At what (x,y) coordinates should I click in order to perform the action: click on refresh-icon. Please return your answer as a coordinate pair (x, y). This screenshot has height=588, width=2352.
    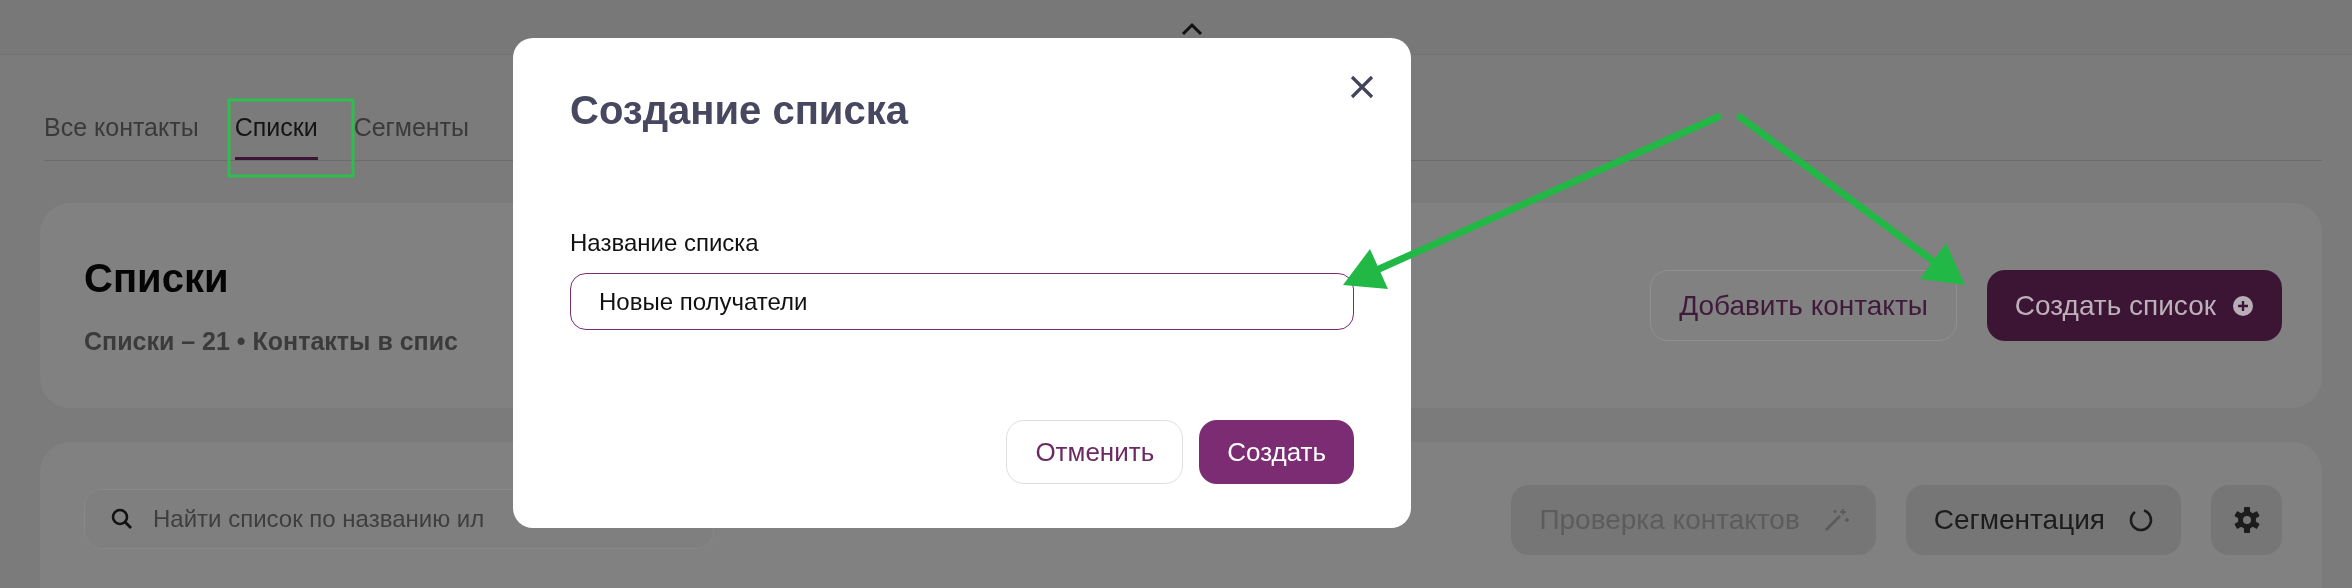
    Looking at the image, I should click on (2141, 520).